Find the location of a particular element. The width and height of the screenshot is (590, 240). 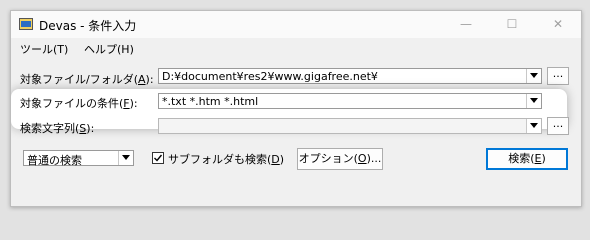

title-bar: Devas - 条件入力 — ☐ ✕ is located at coordinates (296, 24).